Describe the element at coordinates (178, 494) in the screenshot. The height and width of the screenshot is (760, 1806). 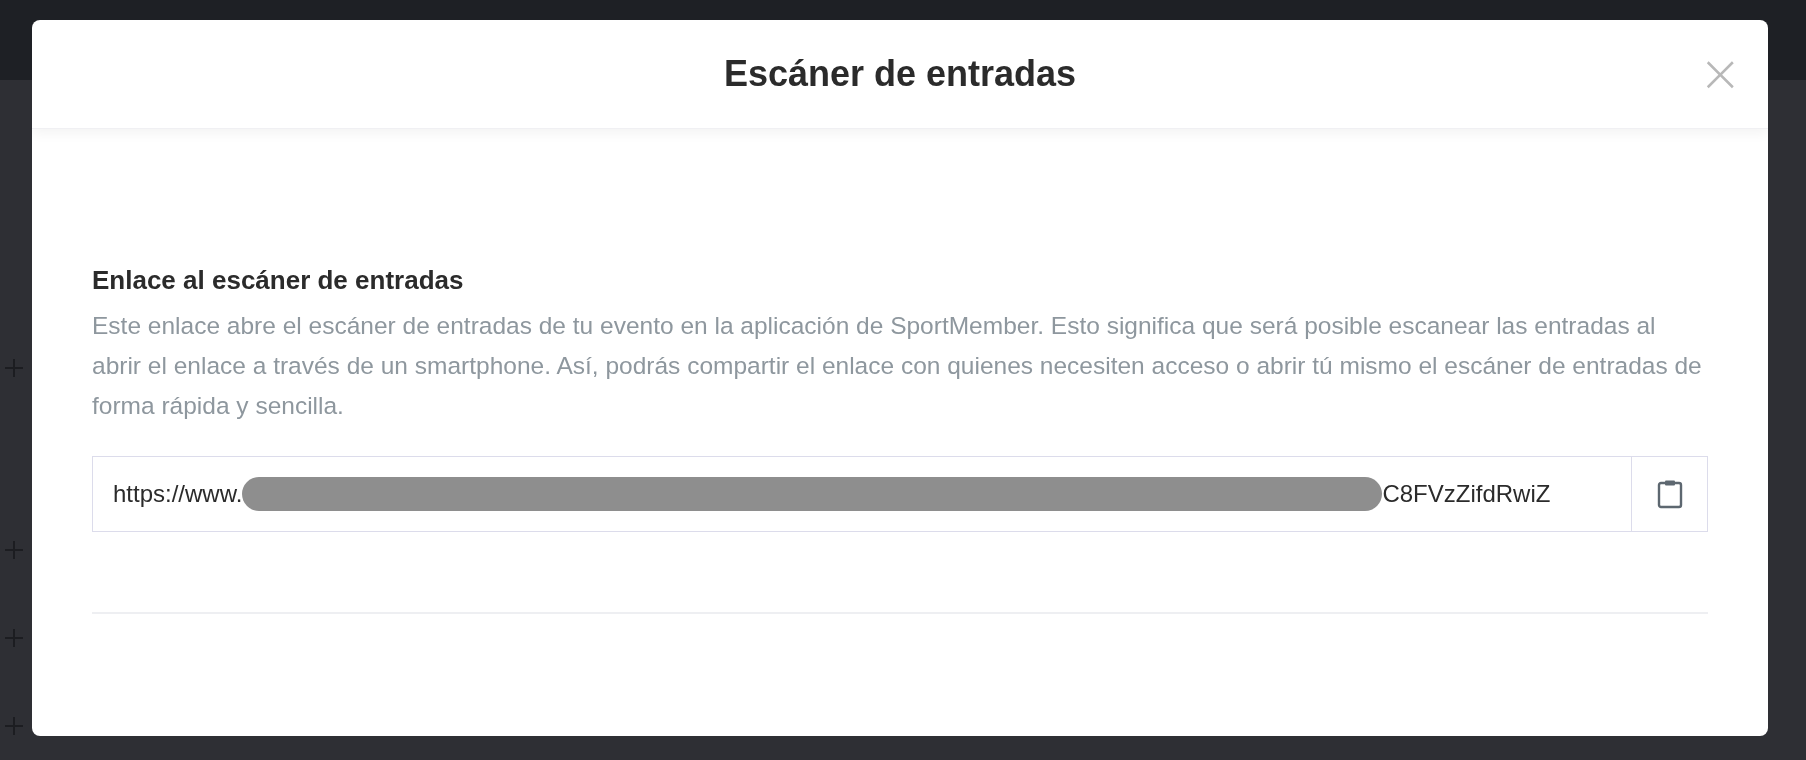
I see `link-text: https://www.` at that location.